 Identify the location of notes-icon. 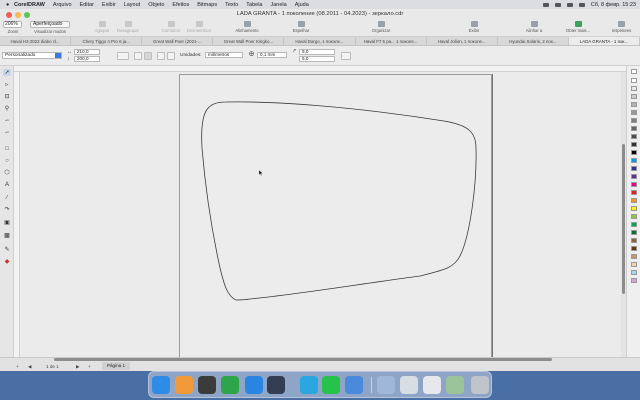
(455, 385).